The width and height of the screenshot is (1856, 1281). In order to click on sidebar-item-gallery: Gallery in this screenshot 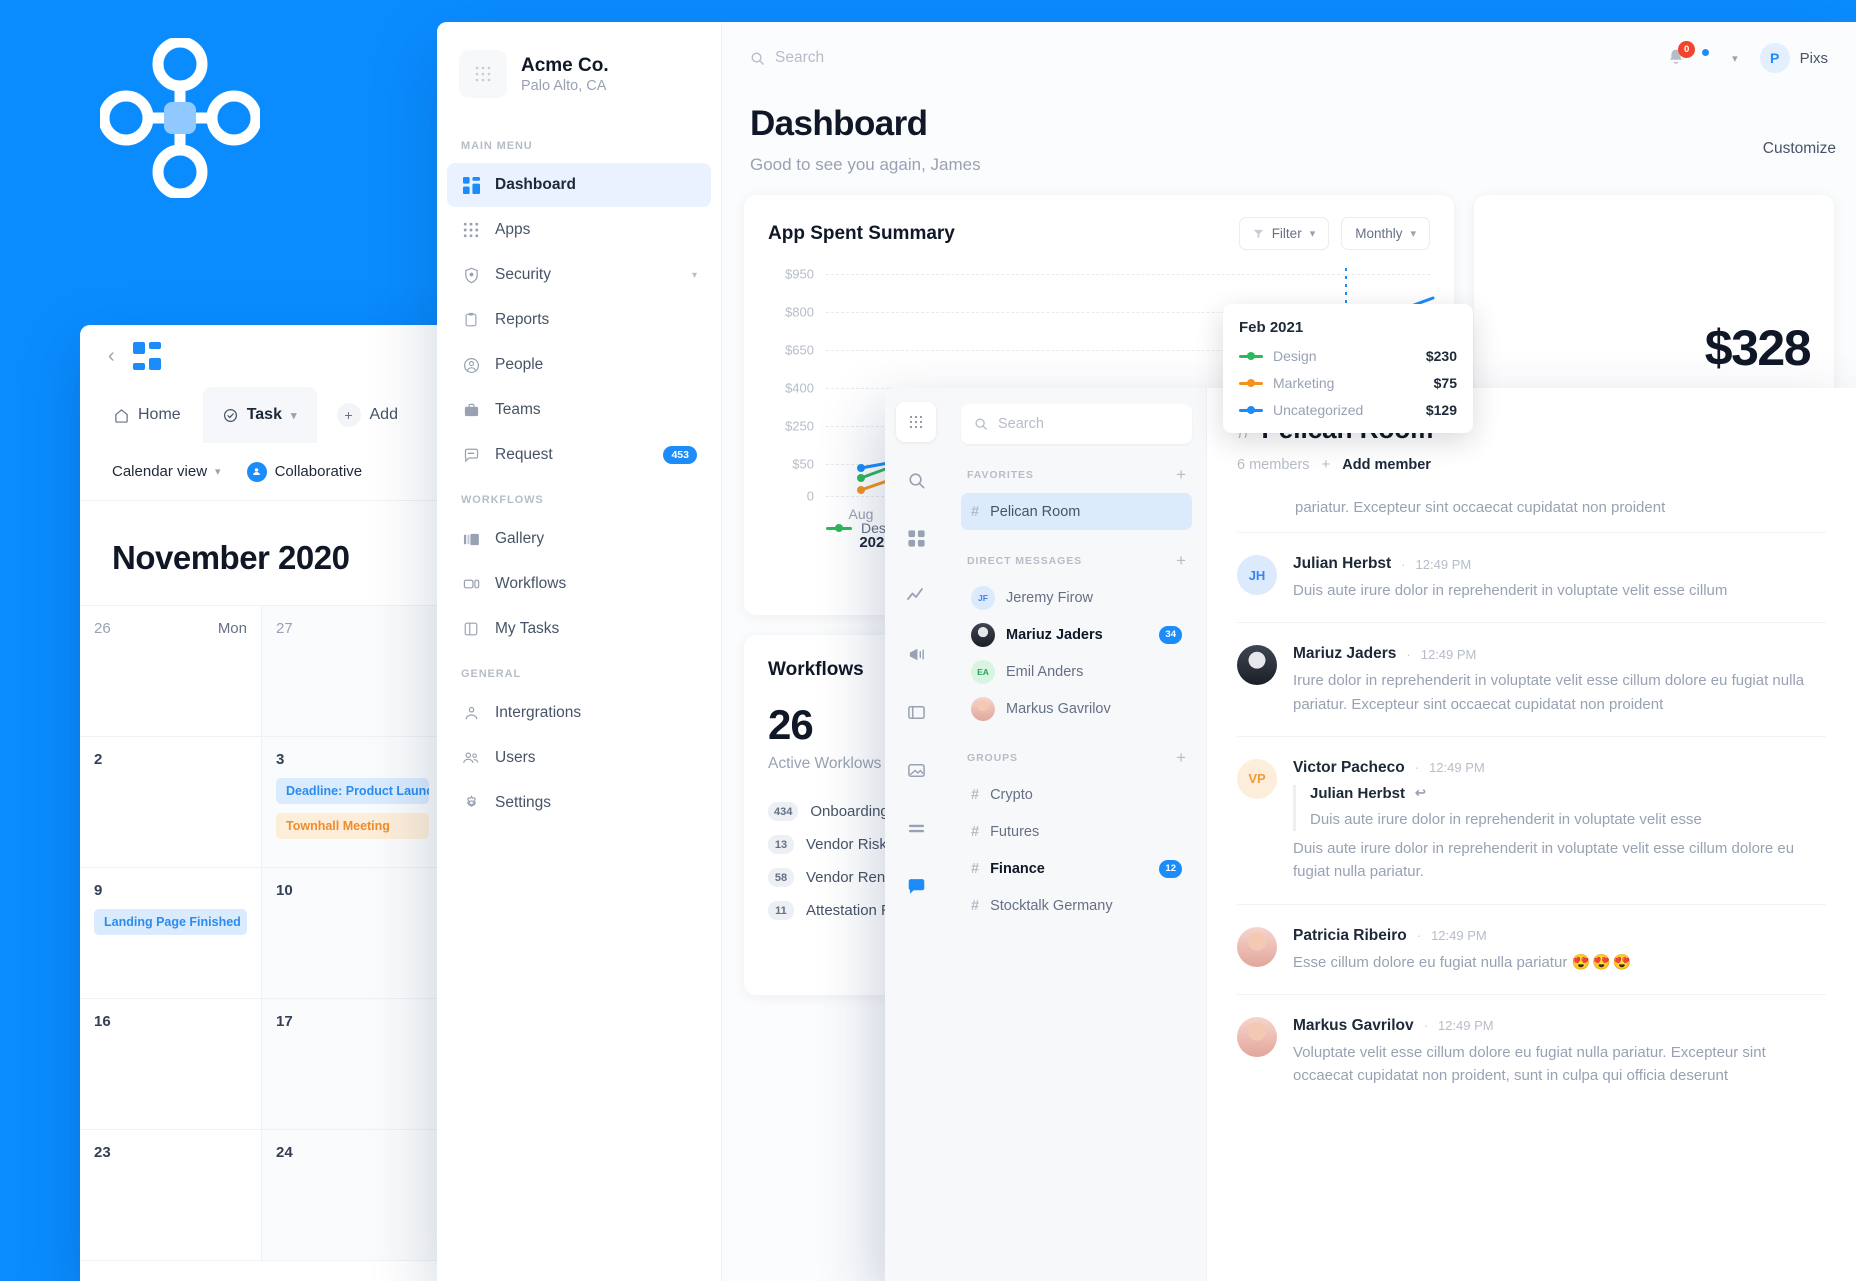, I will do `click(579, 539)`.